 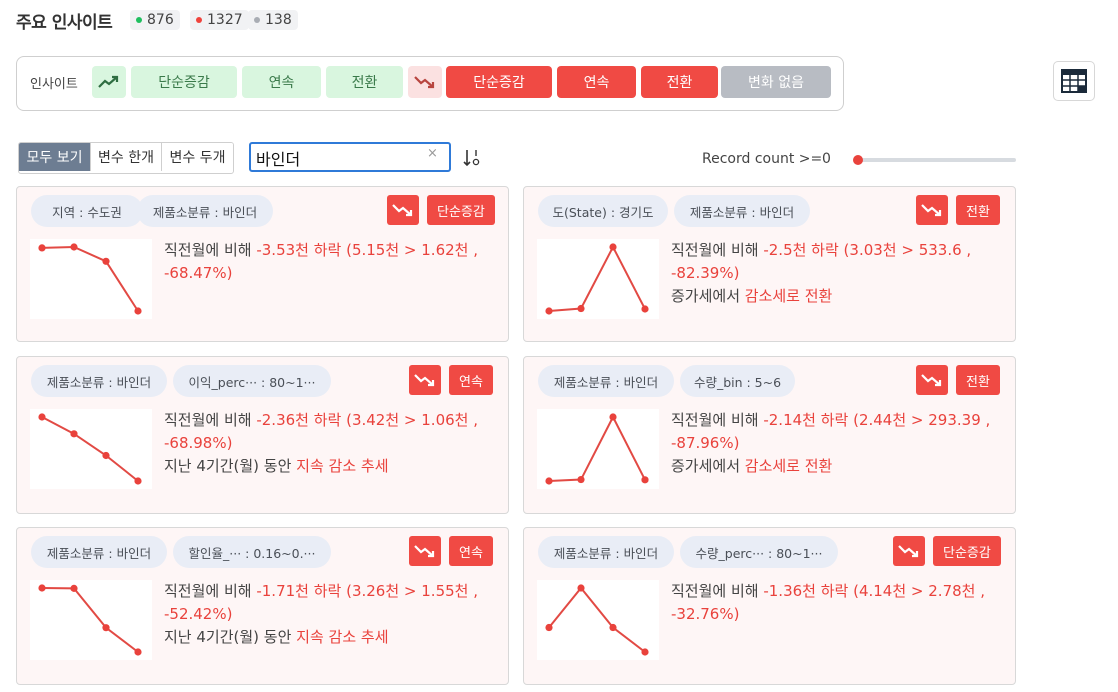 I want to click on trend-up-icon, so click(x=109, y=82).